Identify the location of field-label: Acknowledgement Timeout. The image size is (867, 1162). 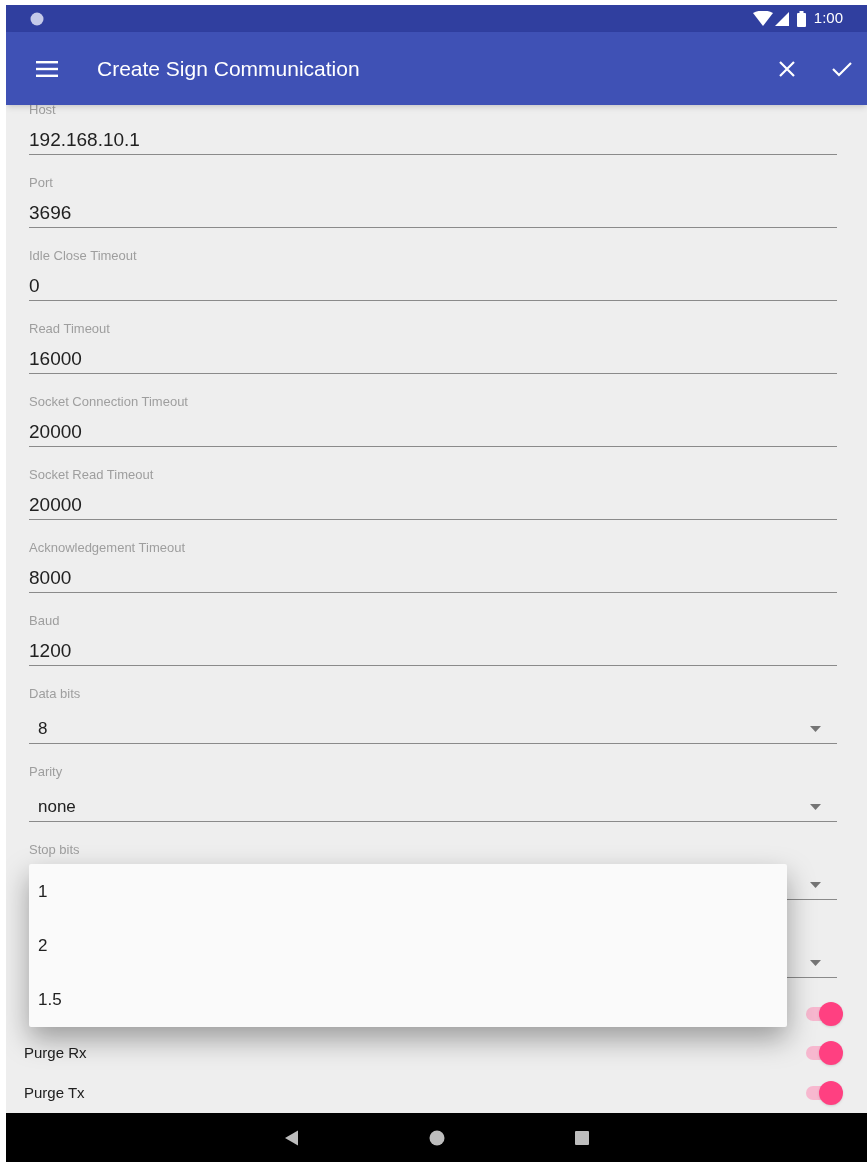
(108, 548).